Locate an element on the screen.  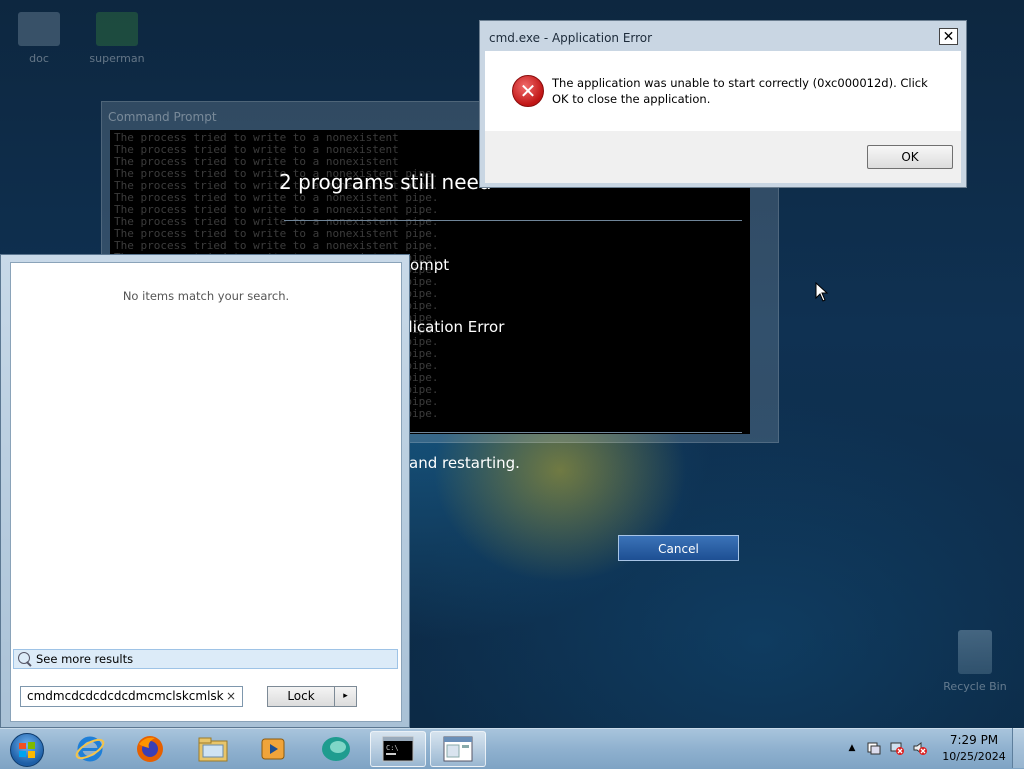
dialog-title: cmd.exe - Application Error is located at coordinates (571, 38).